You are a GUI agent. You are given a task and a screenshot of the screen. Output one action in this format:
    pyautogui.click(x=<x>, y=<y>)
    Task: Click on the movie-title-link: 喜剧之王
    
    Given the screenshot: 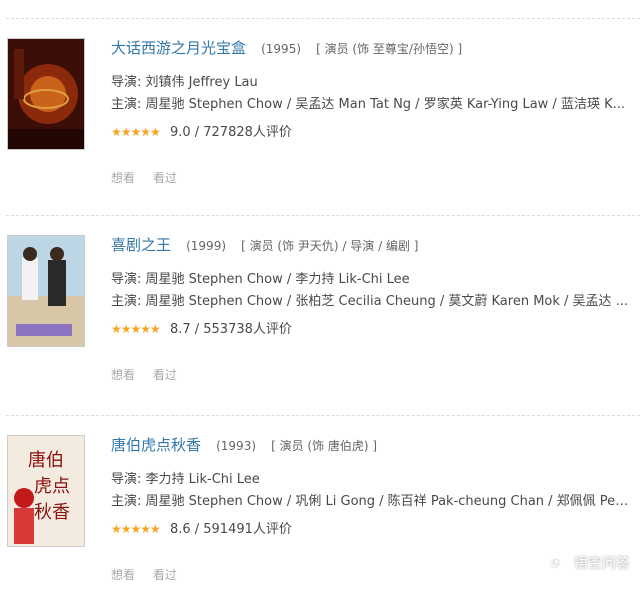 What is the action you would take?
    pyautogui.click(x=141, y=245)
    